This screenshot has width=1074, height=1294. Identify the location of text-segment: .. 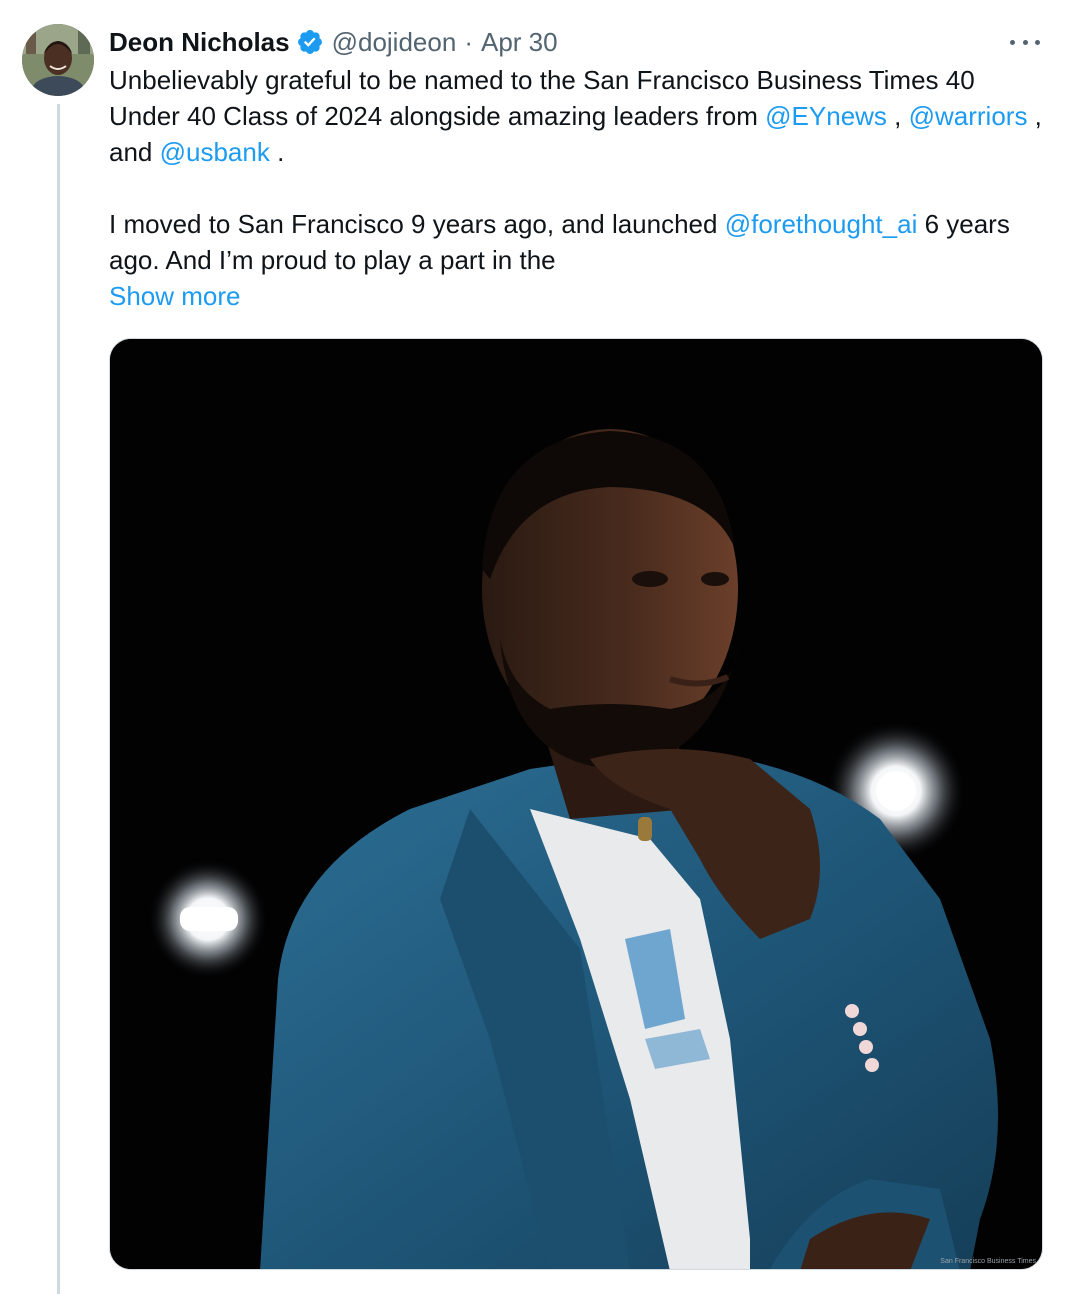
(277, 152).